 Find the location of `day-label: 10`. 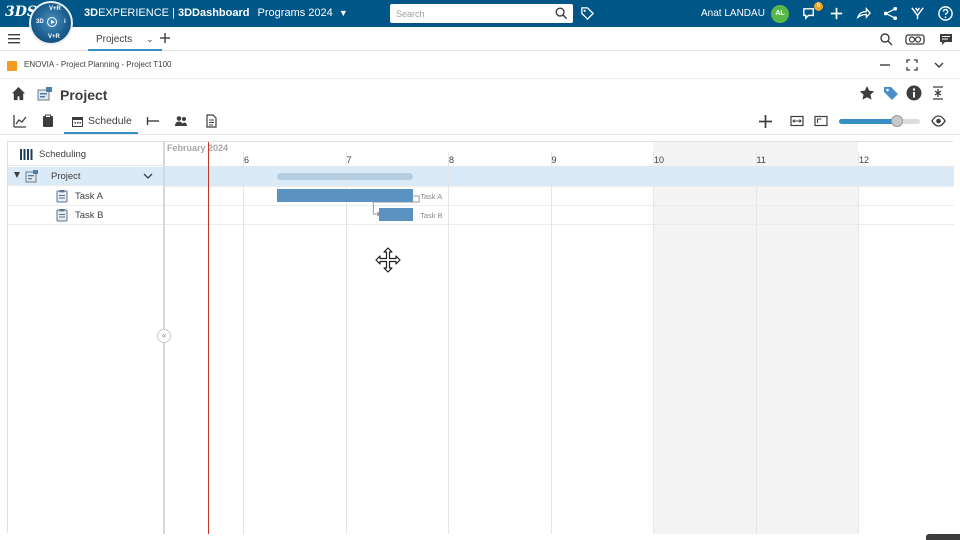

day-label: 10 is located at coordinates (659, 160).